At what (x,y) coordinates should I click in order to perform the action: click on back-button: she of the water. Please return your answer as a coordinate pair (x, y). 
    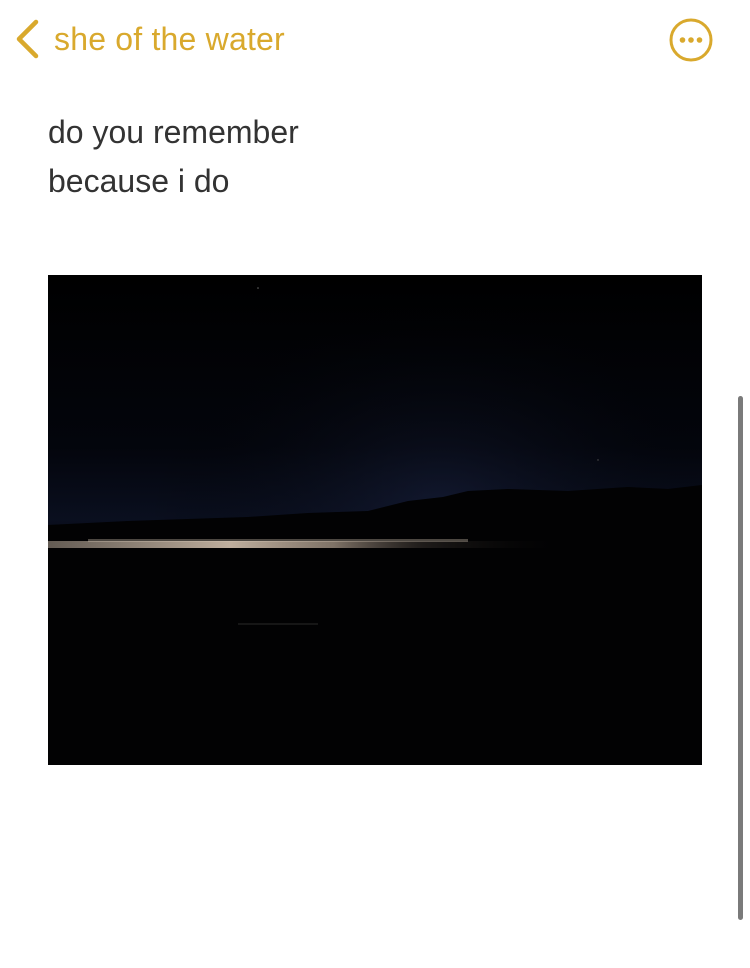
    Looking at the image, I should click on (149, 39).